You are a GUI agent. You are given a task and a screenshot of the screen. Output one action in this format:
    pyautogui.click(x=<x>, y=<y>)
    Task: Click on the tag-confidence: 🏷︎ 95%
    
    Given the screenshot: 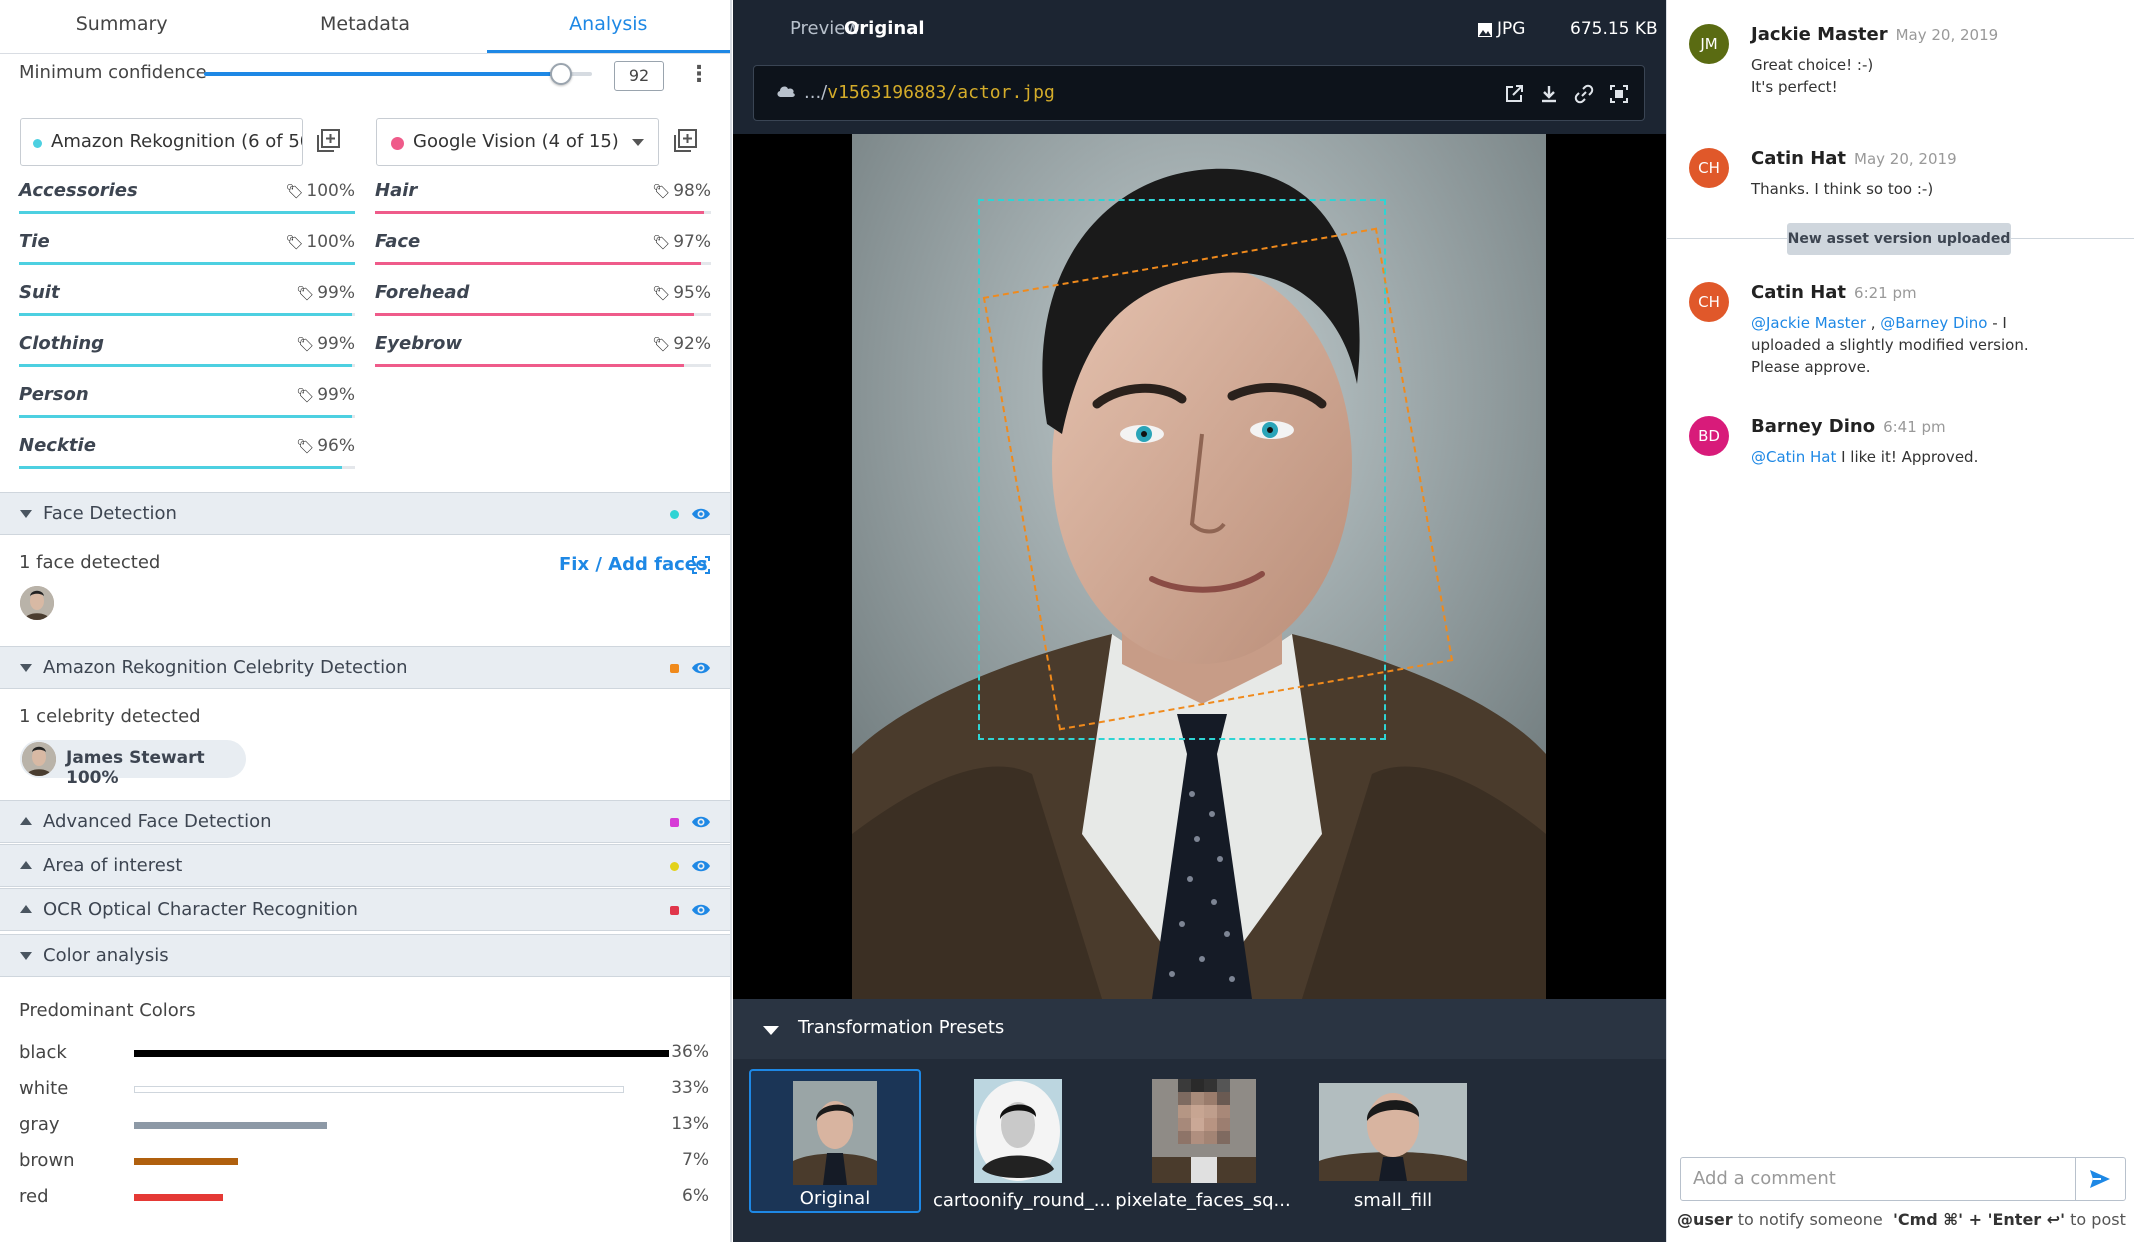 What is the action you would take?
    pyautogui.click(x=681, y=293)
    